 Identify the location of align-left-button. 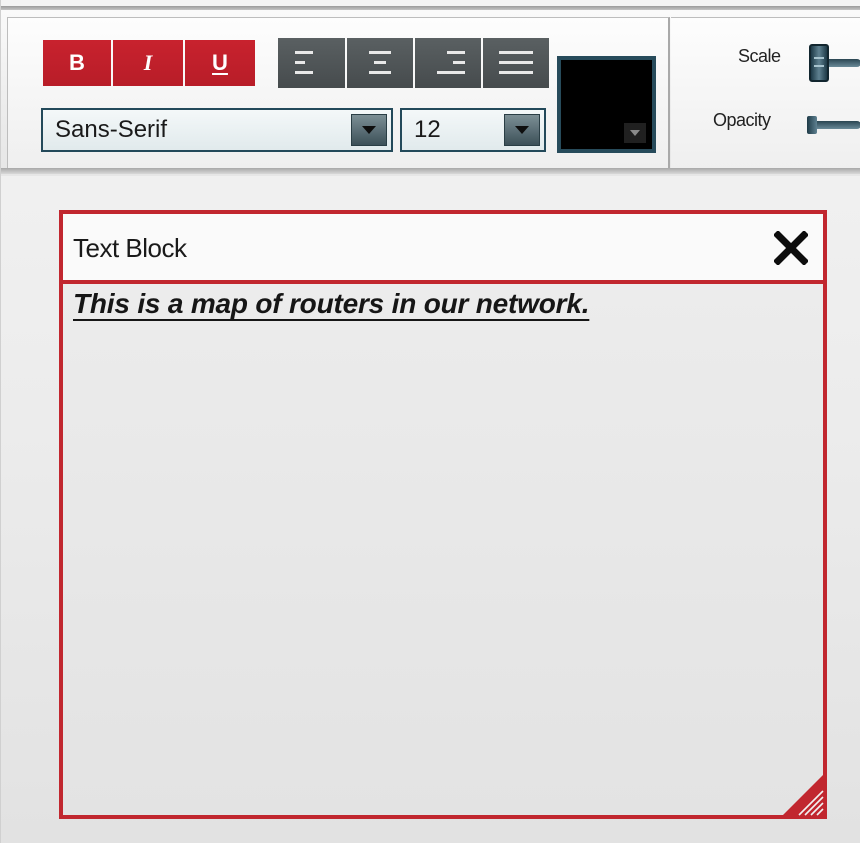
(311, 63).